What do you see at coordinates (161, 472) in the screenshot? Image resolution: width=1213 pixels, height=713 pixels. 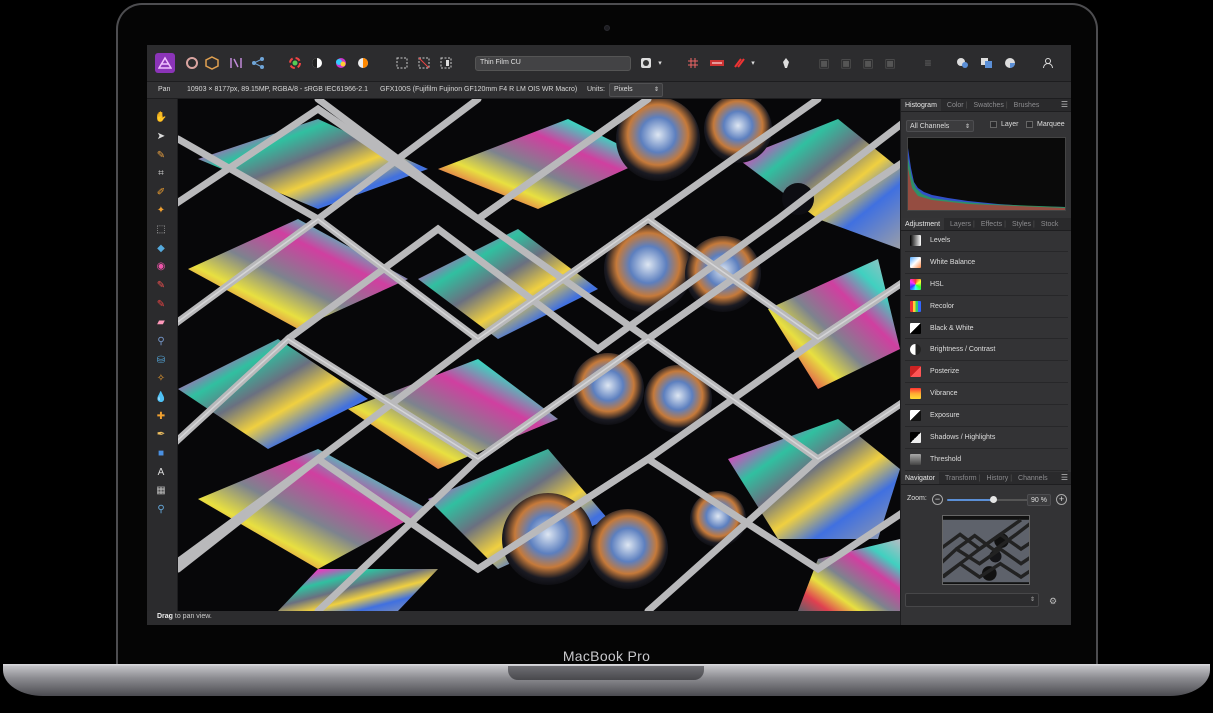 I see `text-tool-icon: A` at bounding box center [161, 472].